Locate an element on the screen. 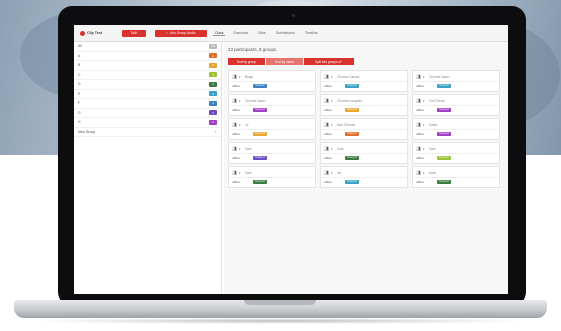 The width and height of the screenshot is (561, 331). group-count-badge: 3 is located at coordinates (213, 75).